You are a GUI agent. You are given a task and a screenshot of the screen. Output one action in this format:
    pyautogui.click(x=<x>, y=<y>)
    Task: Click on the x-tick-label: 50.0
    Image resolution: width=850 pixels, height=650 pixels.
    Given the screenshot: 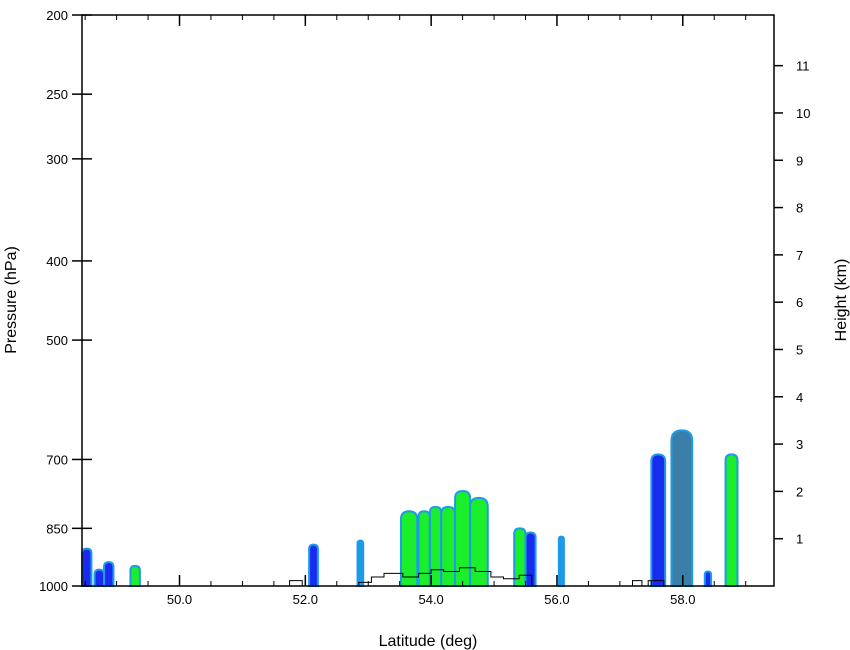 What is the action you would take?
    pyautogui.click(x=179, y=599)
    